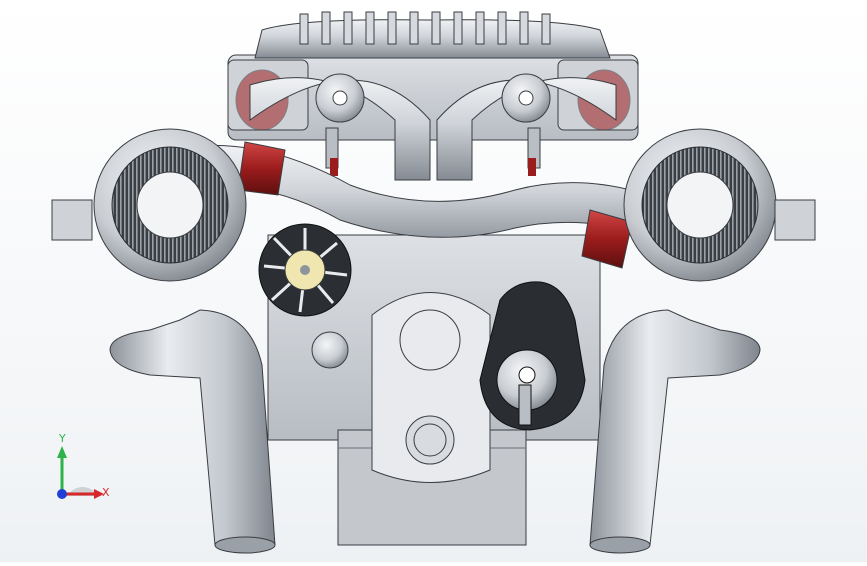  I want to click on x-axis-label: X, so click(106, 492).